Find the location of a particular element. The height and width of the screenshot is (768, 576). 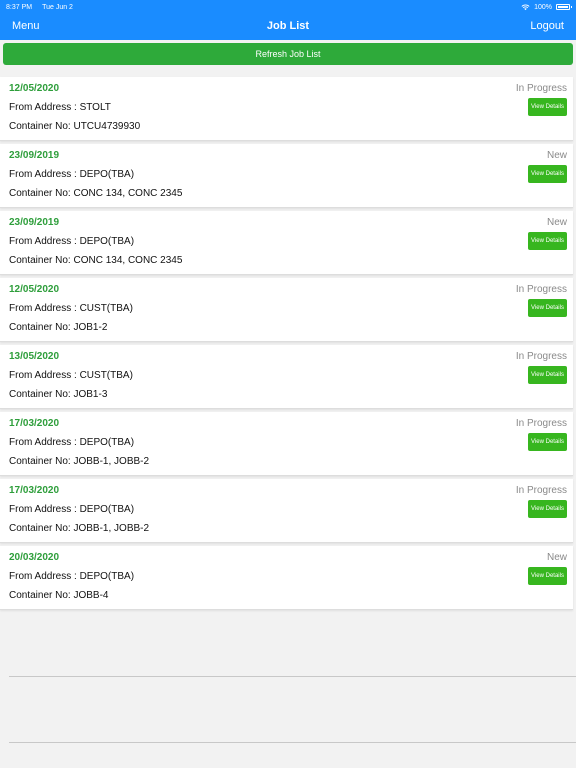

battery-icon is located at coordinates (564, 7).